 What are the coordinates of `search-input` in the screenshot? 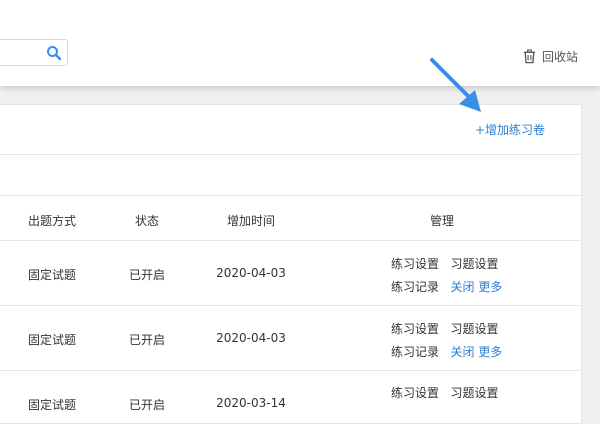 It's located at (34, 52).